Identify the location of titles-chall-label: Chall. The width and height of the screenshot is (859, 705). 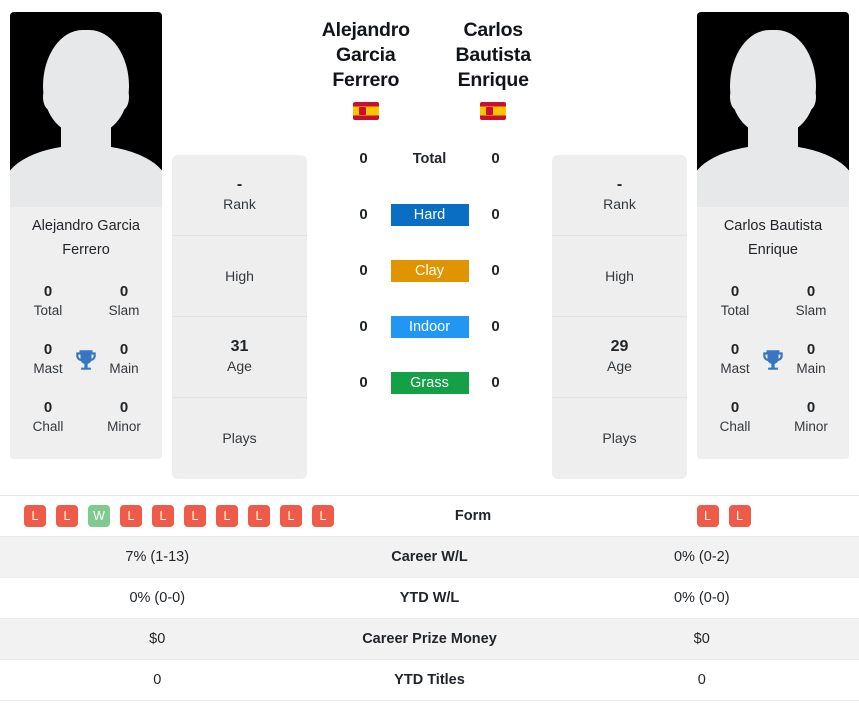
(48, 427).